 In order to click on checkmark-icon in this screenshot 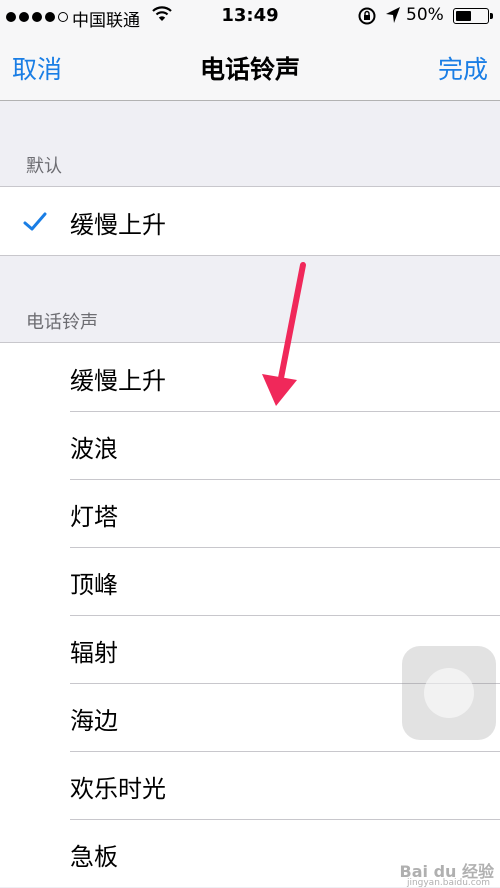, I will do `click(35, 222)`.